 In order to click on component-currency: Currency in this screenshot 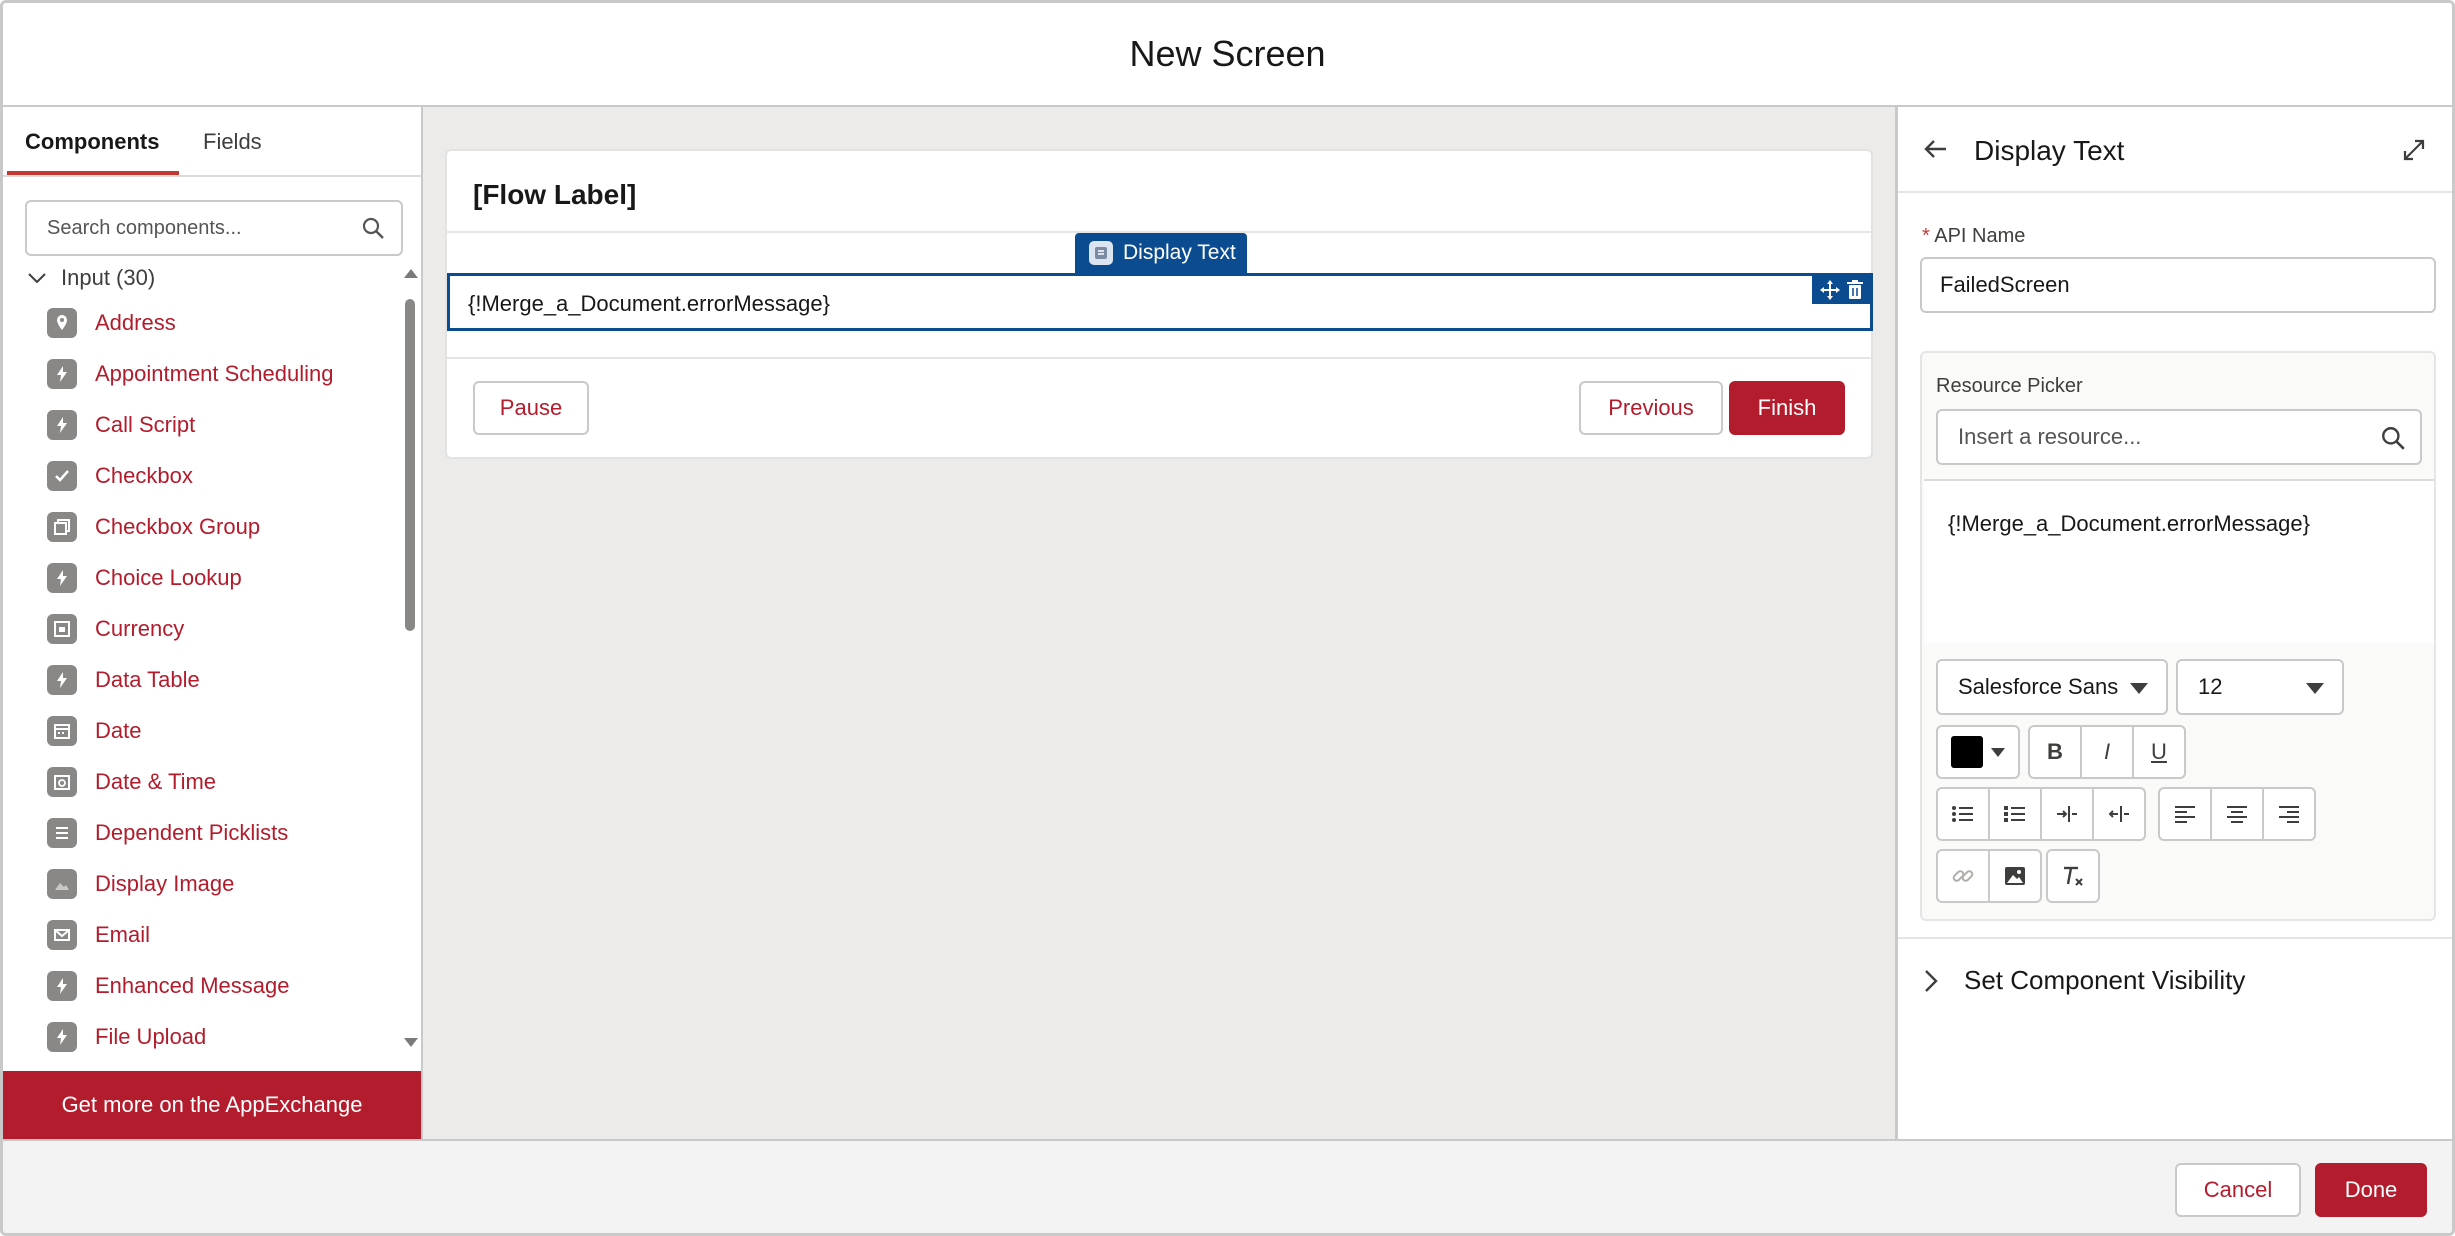, I will do `click(217, 628)`.